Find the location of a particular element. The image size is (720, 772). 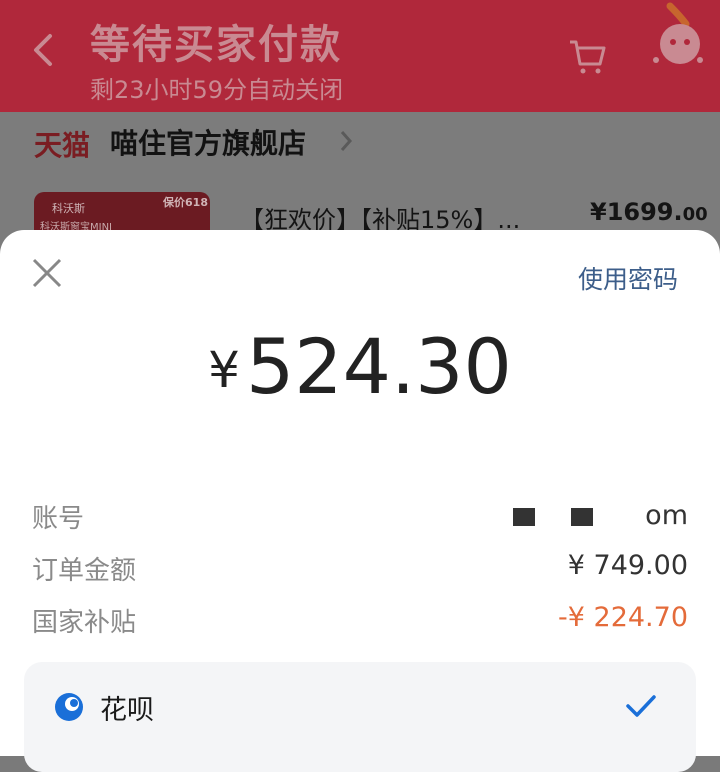

check-icon is located at coordinates (641, 706).